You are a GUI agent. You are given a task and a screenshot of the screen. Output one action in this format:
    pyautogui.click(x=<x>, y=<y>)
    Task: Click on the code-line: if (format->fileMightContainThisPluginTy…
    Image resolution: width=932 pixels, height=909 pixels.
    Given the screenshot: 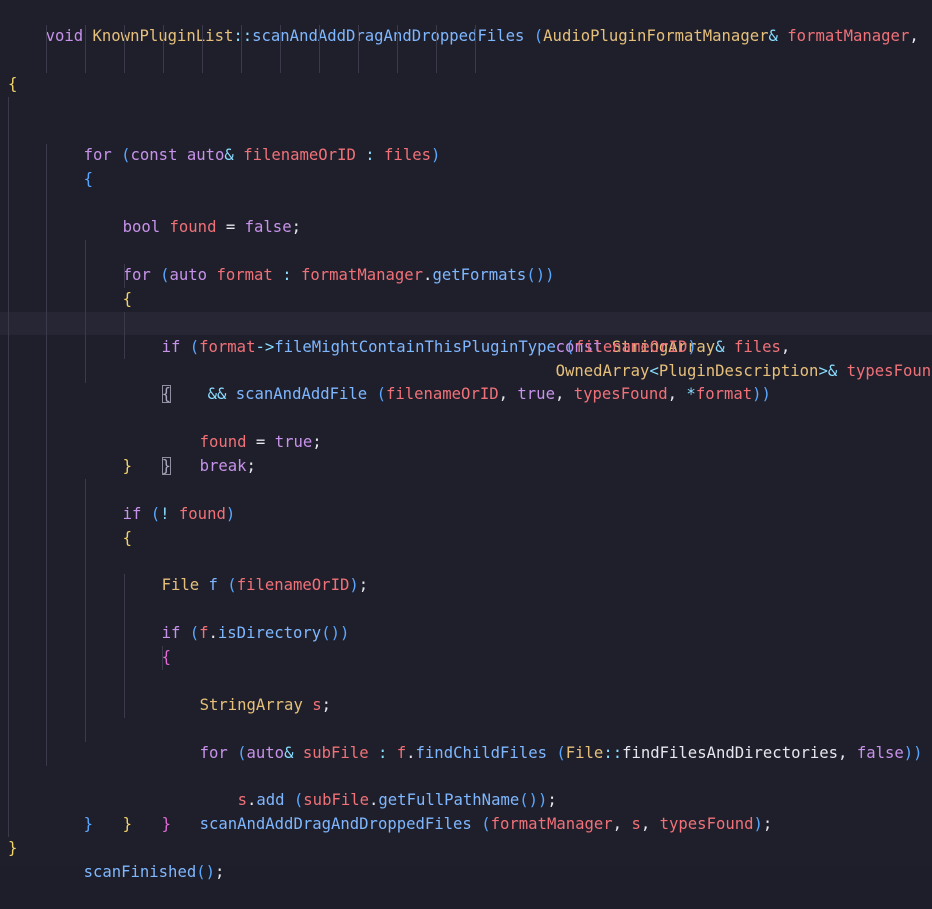 What is the action you would take?
    pyautogui.click(x=466, y=297)
    